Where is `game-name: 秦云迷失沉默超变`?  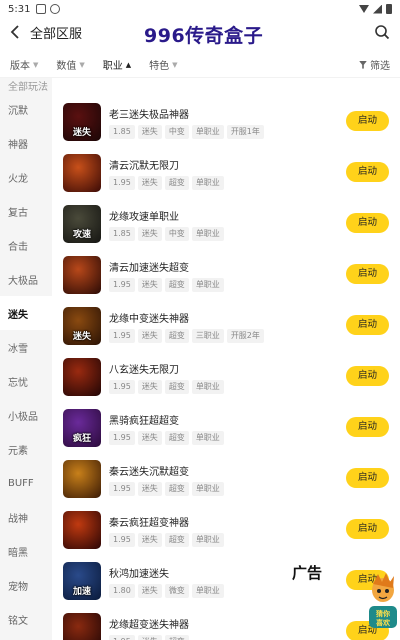
game-name: 秦云迷失沉默超变 is located at coordinates (149, 472).